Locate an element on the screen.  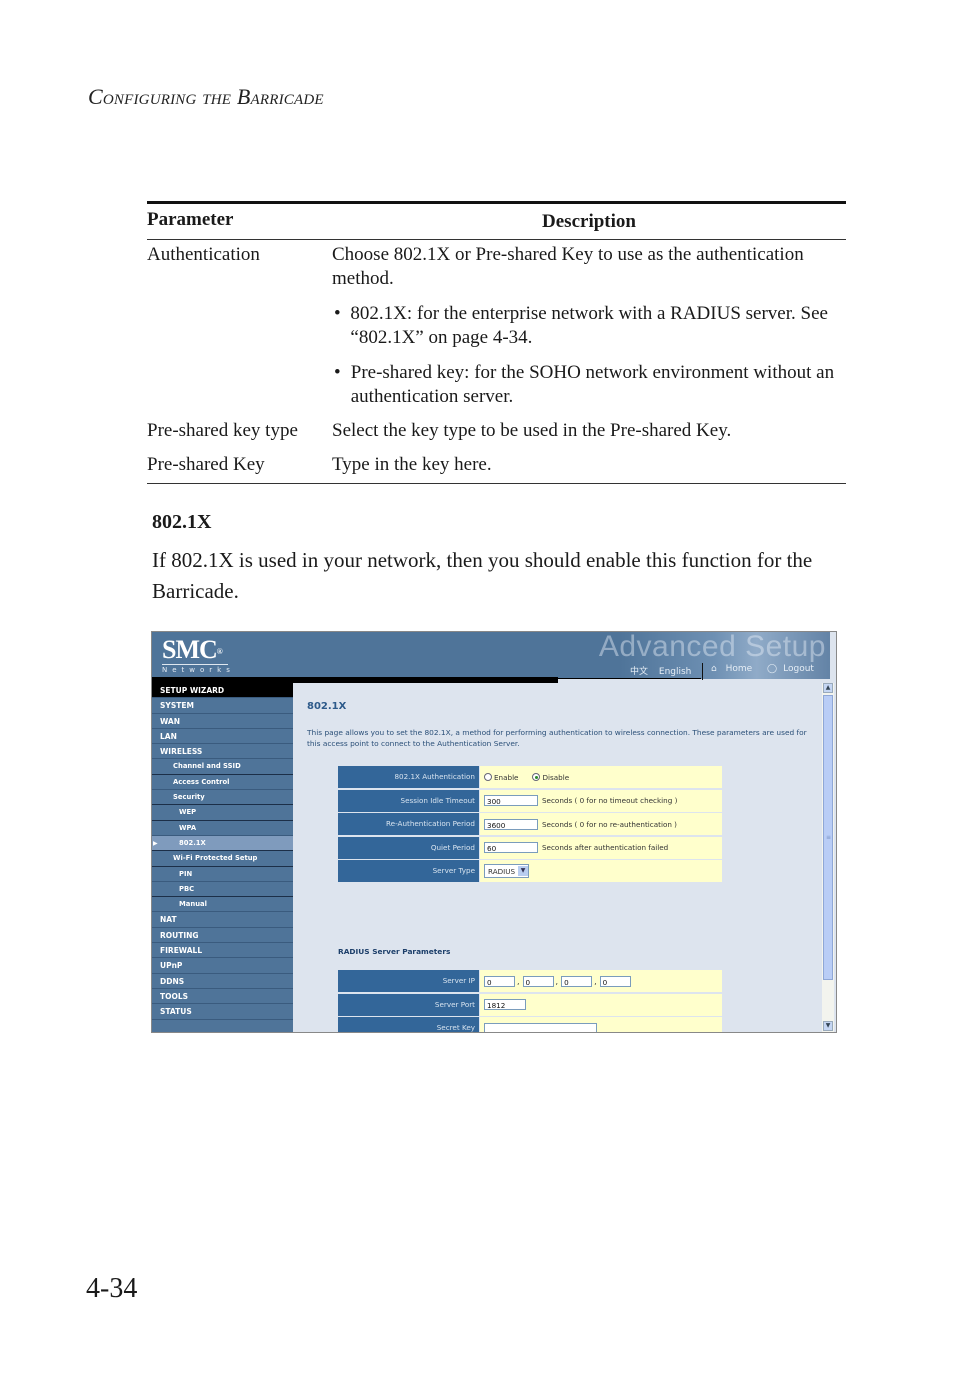
scroll-thumb: ≡ is located at coordinates (828, 837).